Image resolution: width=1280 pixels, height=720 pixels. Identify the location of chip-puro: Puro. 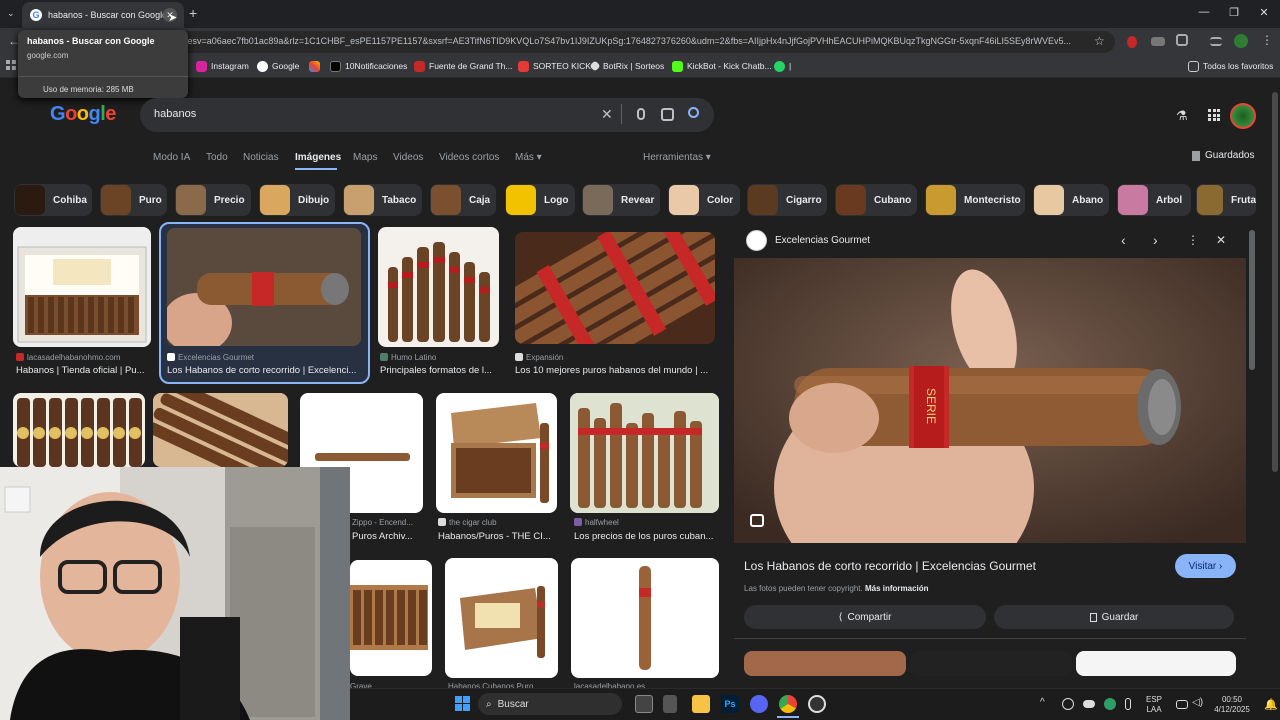
(133, 200).